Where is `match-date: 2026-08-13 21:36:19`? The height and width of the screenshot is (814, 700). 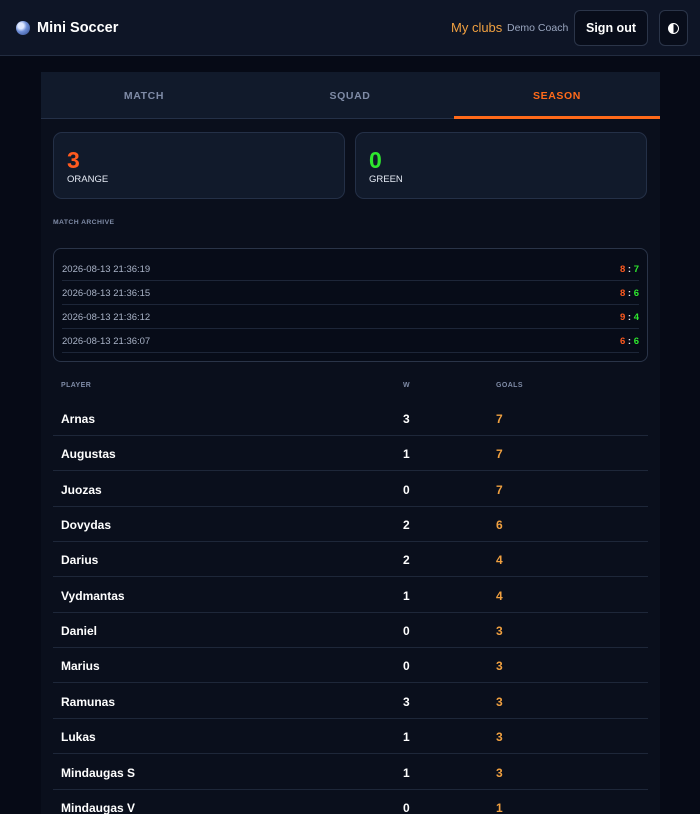
match-date: 2026-08-13 21:36:19 is located at coordinates (106, 269).